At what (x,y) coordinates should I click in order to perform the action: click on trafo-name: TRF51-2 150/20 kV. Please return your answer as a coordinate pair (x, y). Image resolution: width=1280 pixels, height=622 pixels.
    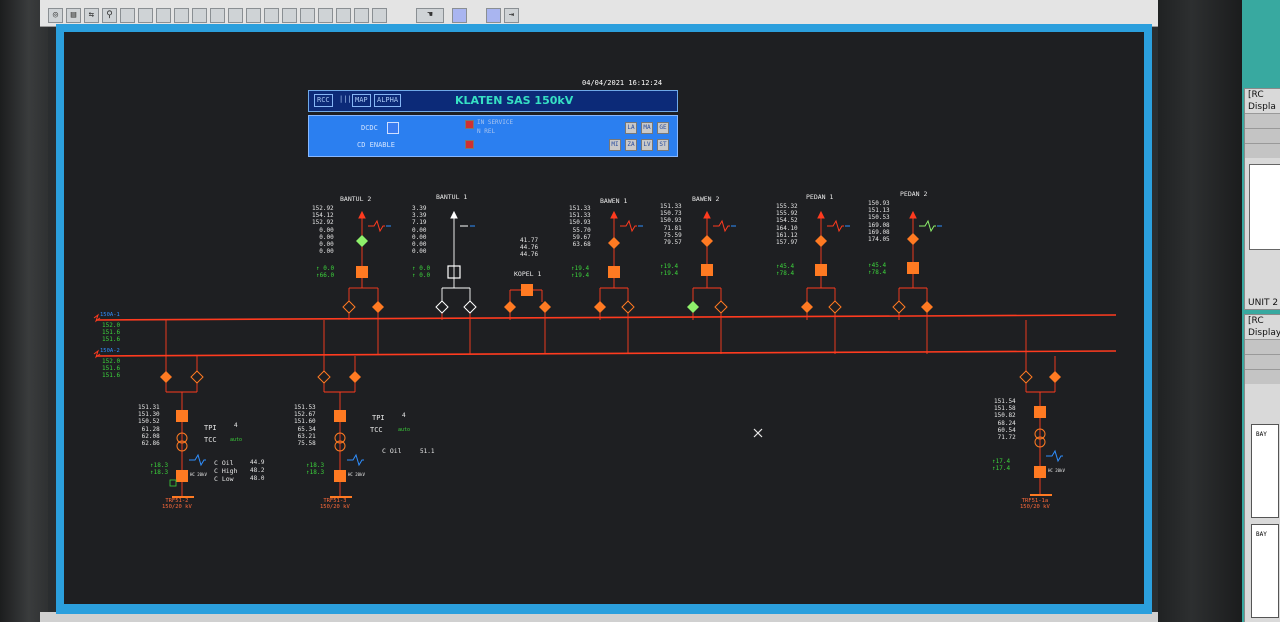
    Looking at the image, I should click on (177, 504).